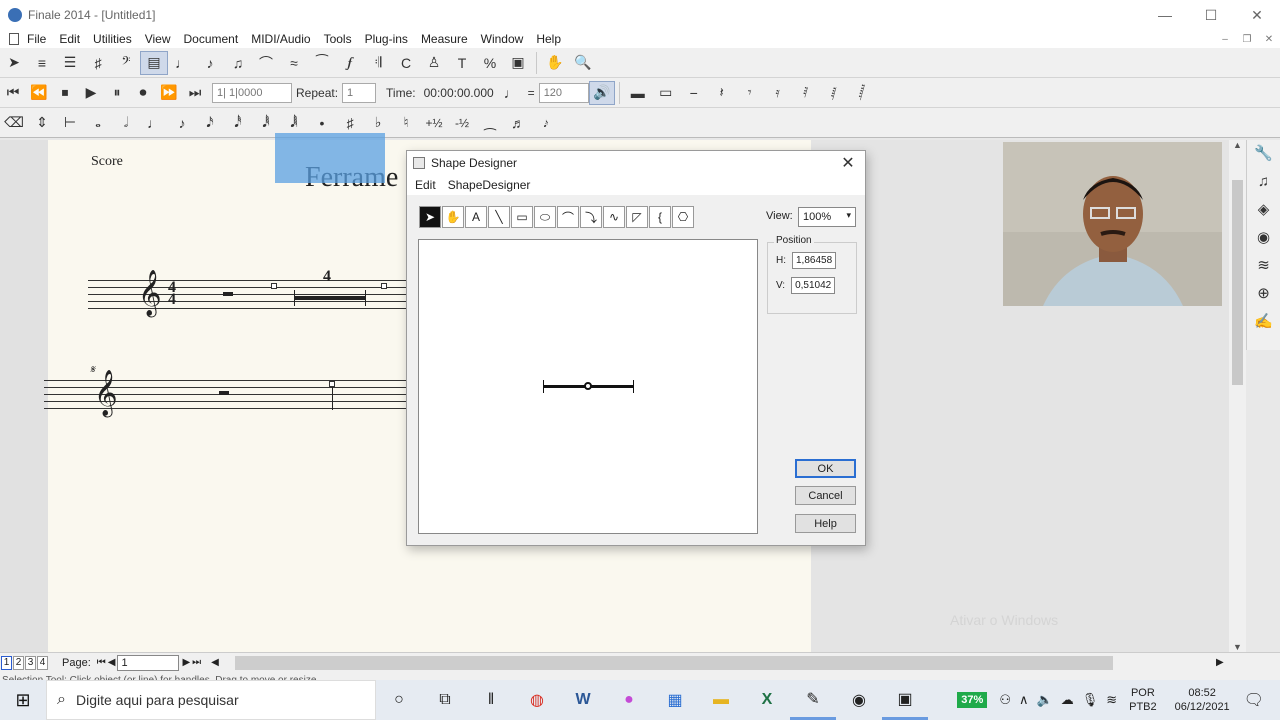 This screenshot has width=1280, height=720. What do you see at coordinates (210, 63) in the screenshot?
I see `speedy-entry-tool-icon: ♪` at bounding box center [210, 63].